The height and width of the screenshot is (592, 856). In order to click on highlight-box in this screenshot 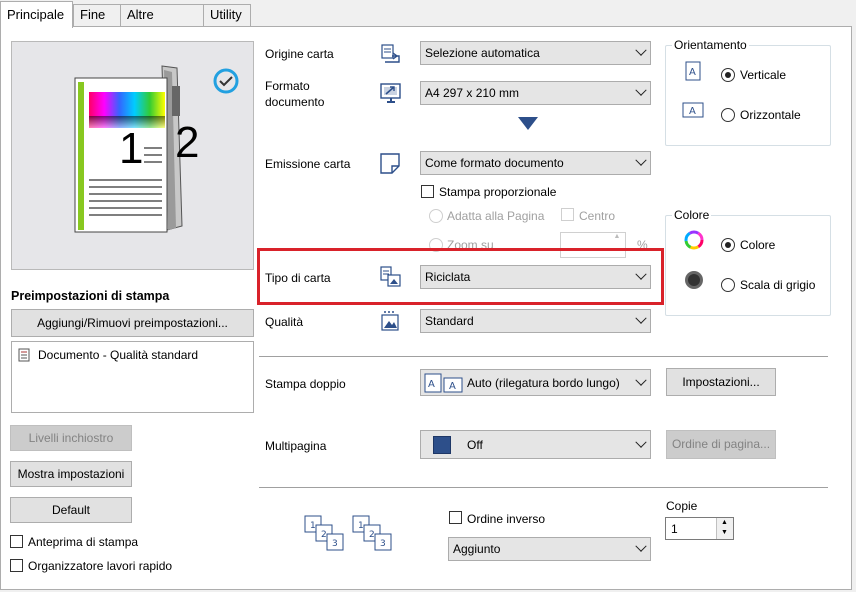, I will do `click(460, 276)`.